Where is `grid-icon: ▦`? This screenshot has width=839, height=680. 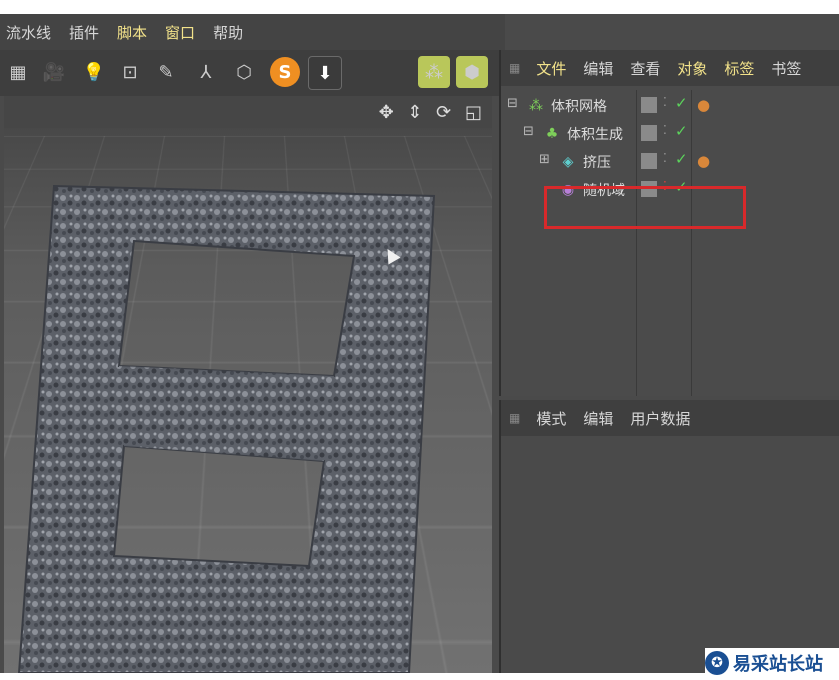 grid-icon: ▦ is located at coordinates (18, 72).